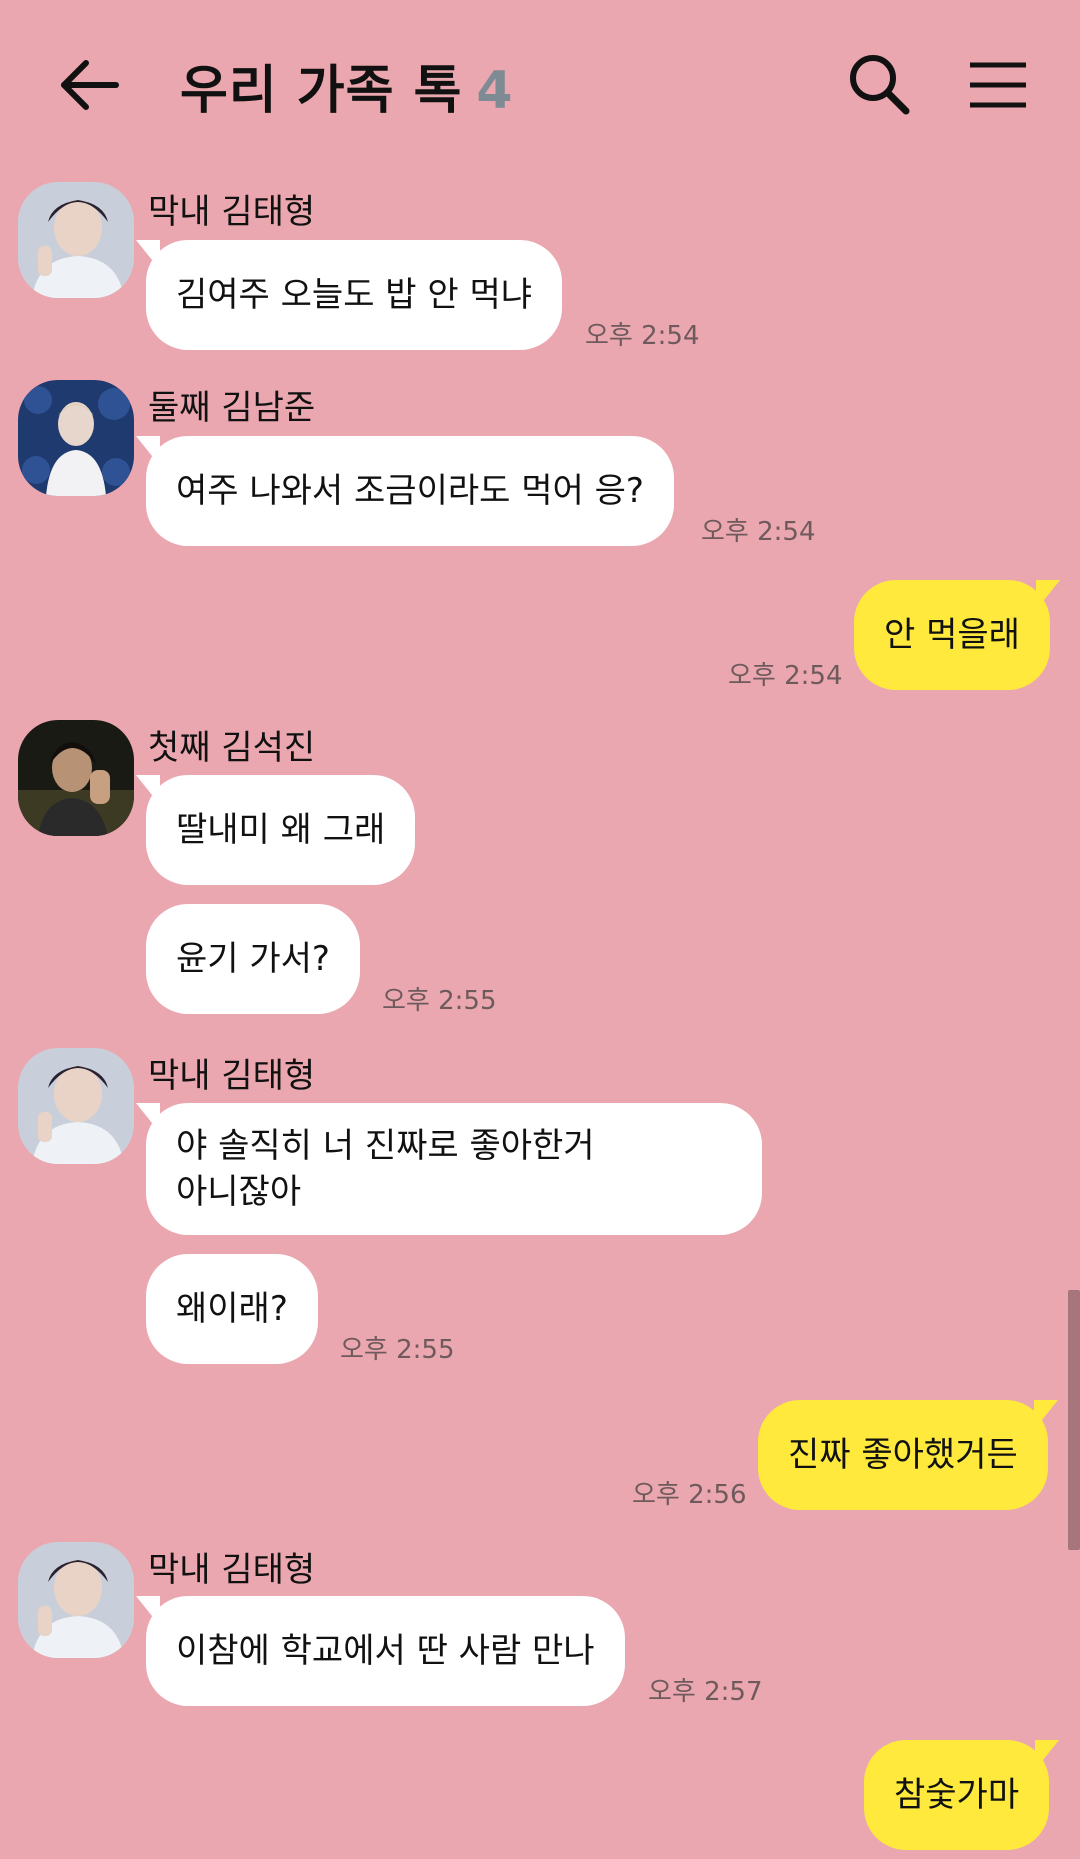  What do you see at coordinates (689, 1495) in the screenshot?
I see `message-time: 오후 2:56` at bounding box center [689, 1495].